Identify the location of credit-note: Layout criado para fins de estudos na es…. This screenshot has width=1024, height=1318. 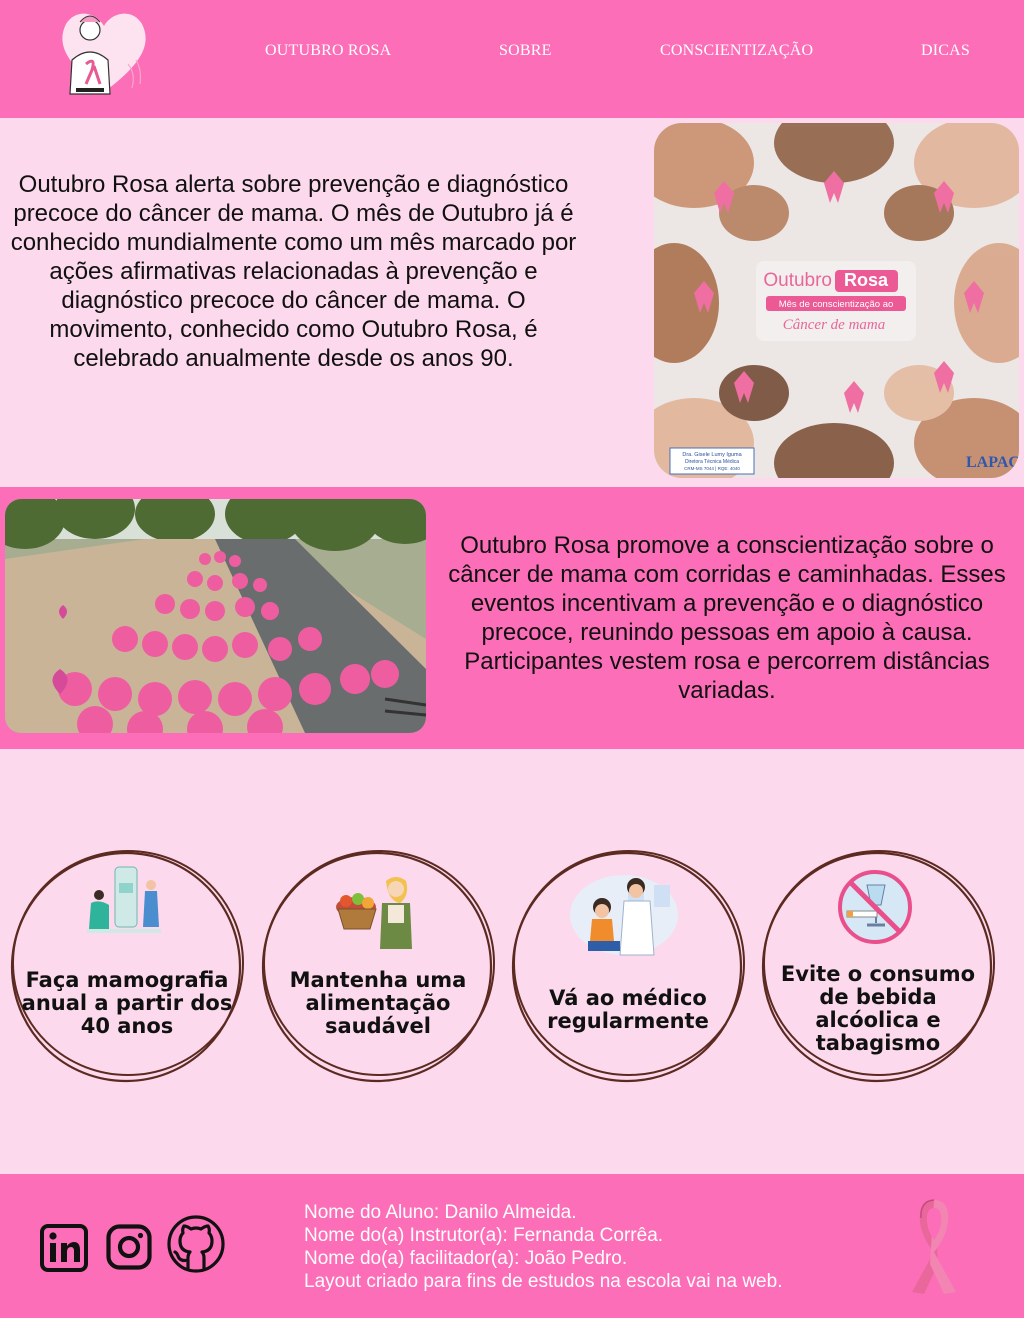
(543, 1281).